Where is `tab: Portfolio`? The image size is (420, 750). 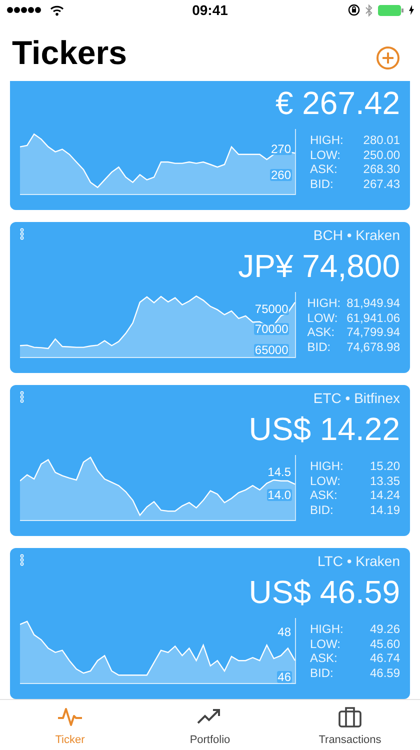
tab: Portfolio is located at coordinates (210, 725).